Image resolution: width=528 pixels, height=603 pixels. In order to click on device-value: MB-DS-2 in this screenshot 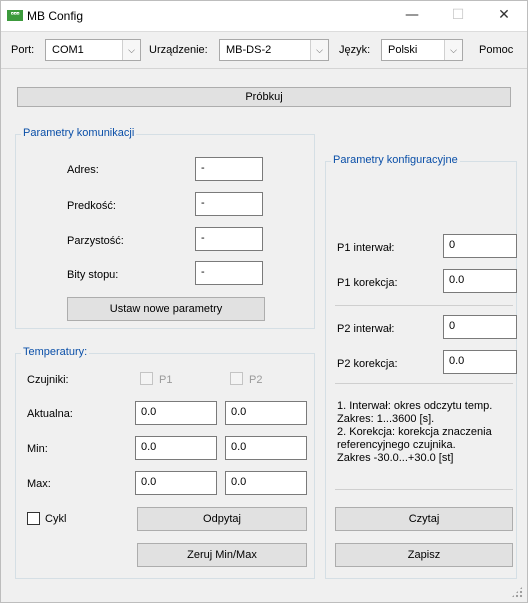, I will do `click(249, 50)`.